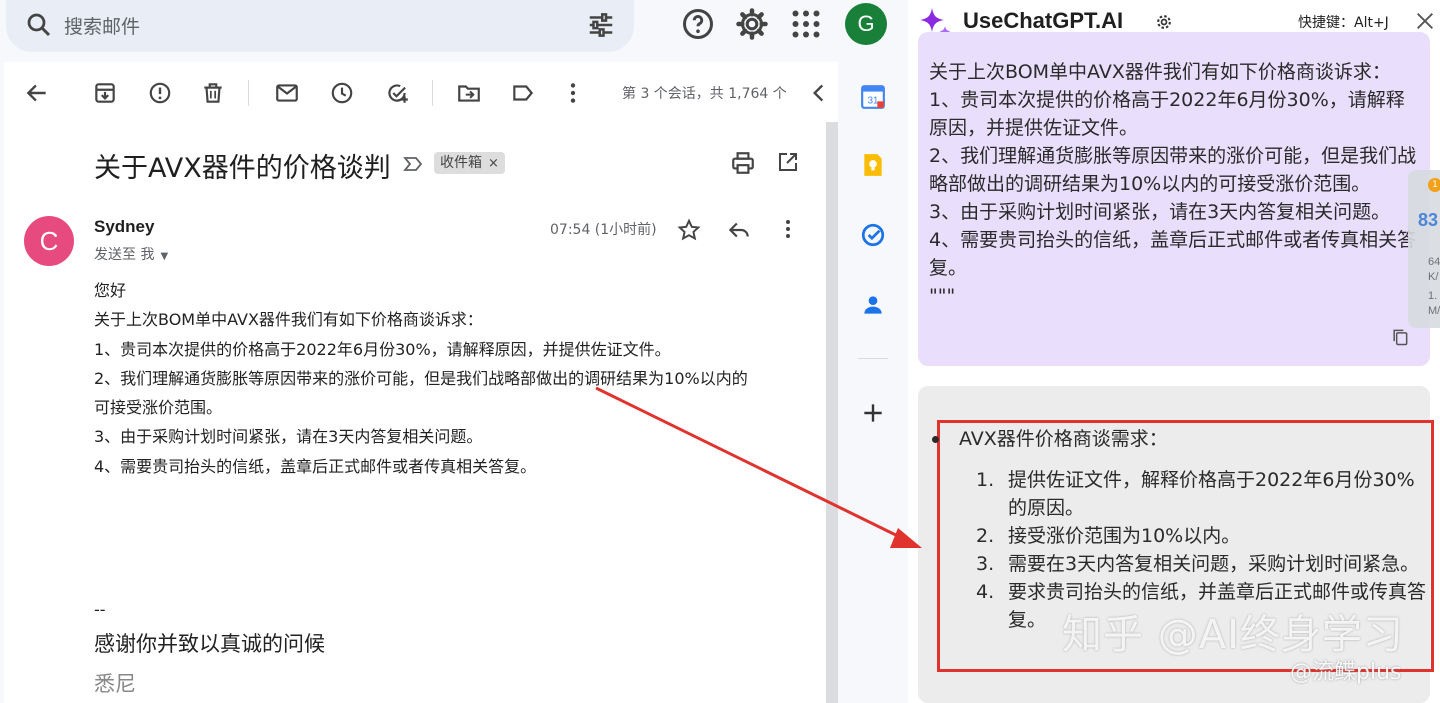 Image resolution: width=1440 pixels, height=703 pixels. Describe the element at coordinates (985, 536) in the screenshot. I see `list-number: 2.` at that location.